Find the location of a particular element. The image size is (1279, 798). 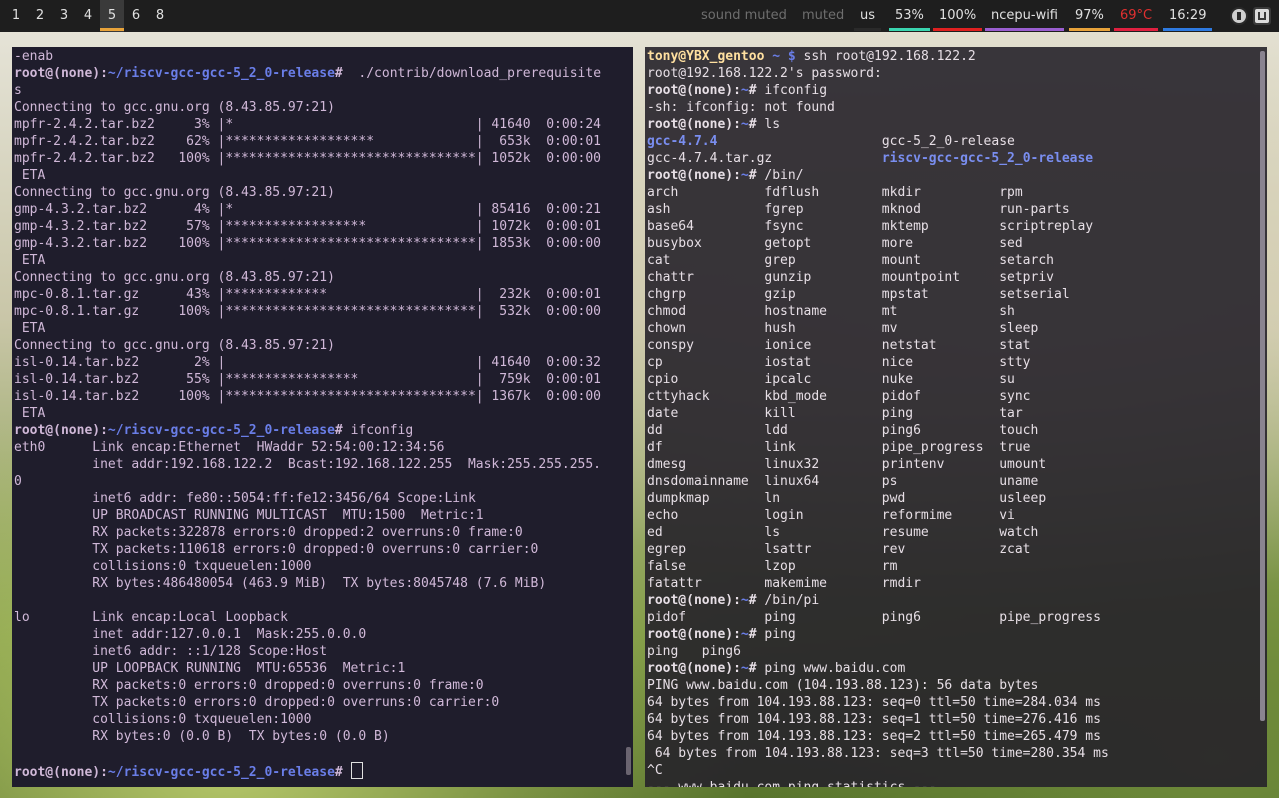

terminal-line: chmod hostname mt sh is located at coordinates (831, 311).